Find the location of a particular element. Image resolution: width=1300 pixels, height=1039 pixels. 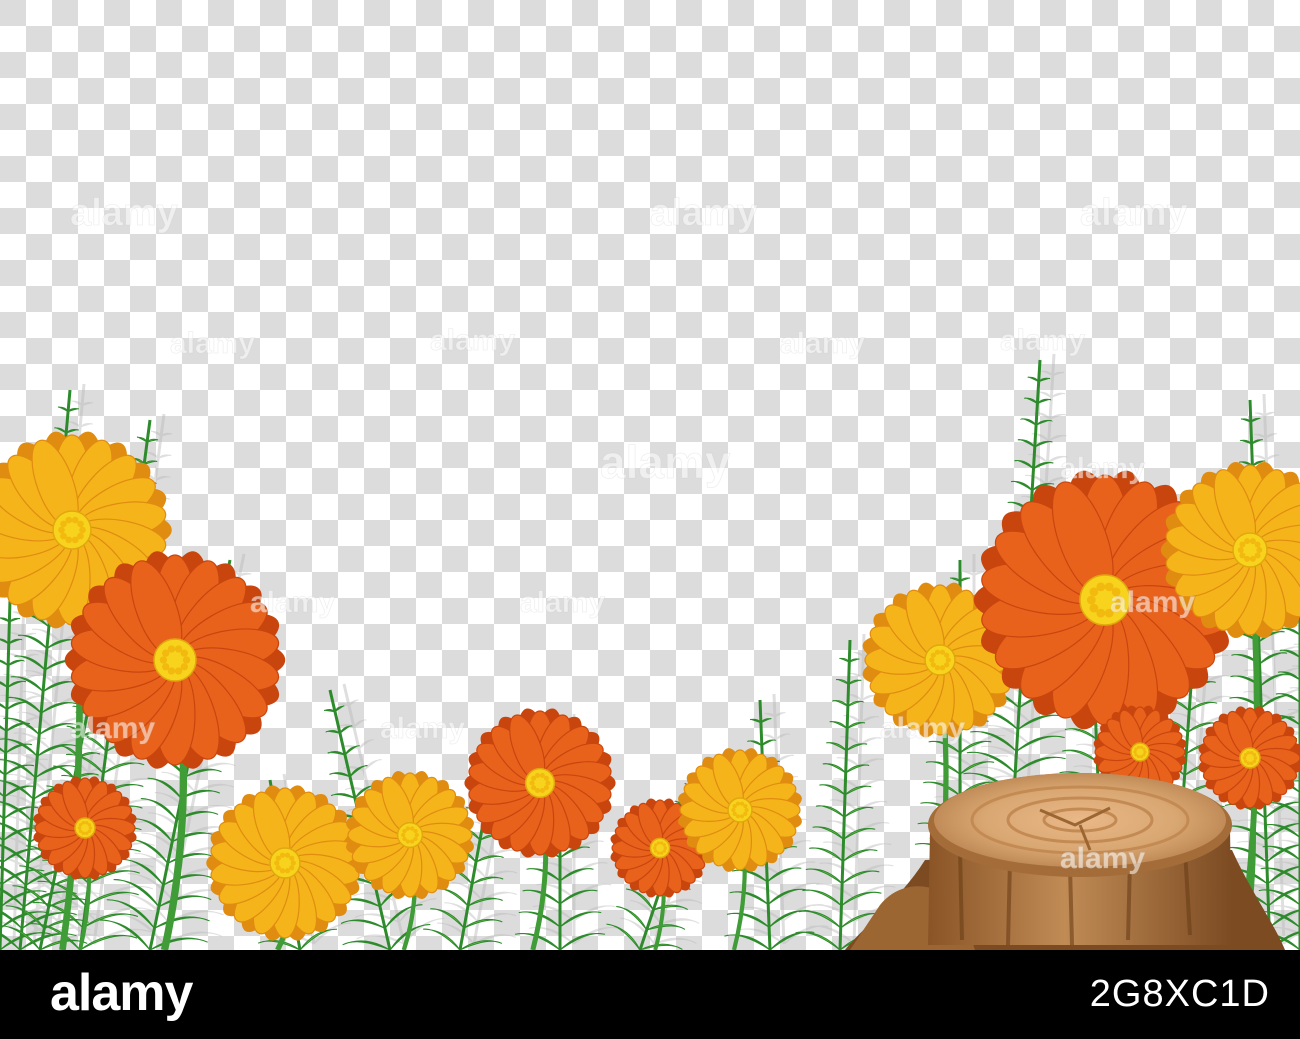

alamy-logo: alamy is located at coordinates (122, 993).